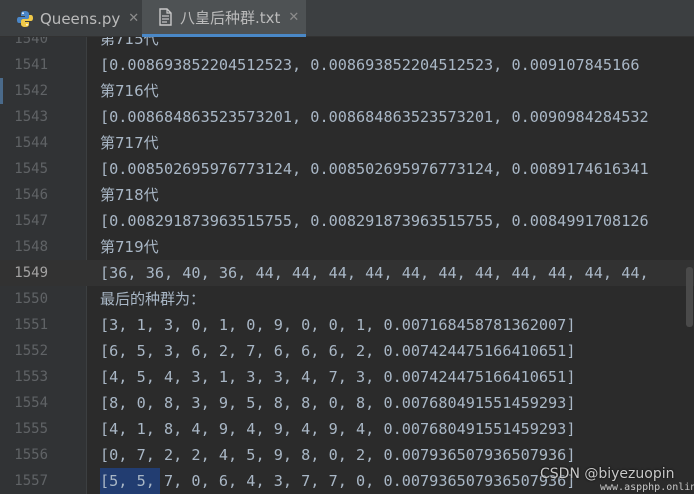 The height and width of the screenshot is (494, 694). What do you see at coordinates (153, 299) in the screenshot?
I see `line-text: 最后的种群为：` at bounding box center [153, 299].